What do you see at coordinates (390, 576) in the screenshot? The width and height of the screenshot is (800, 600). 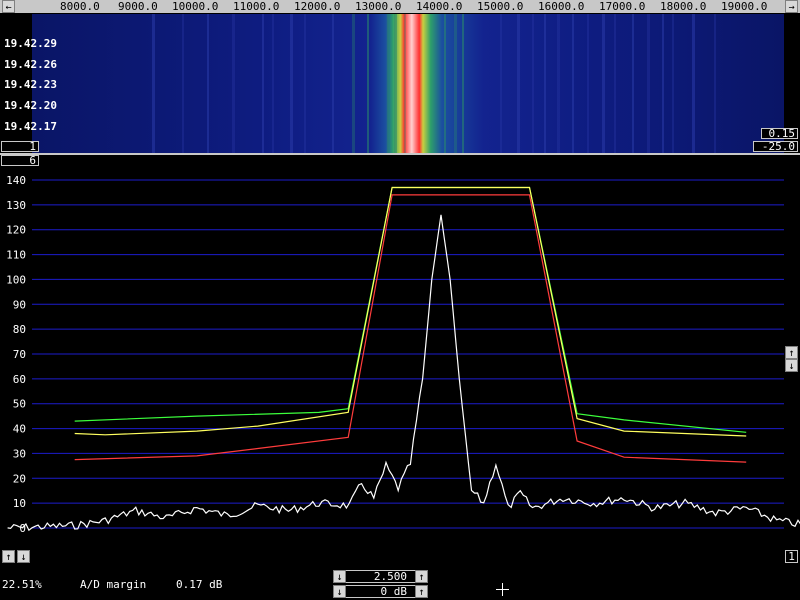 I see `gain-value: 2.500` at bounding box center [390, 576].